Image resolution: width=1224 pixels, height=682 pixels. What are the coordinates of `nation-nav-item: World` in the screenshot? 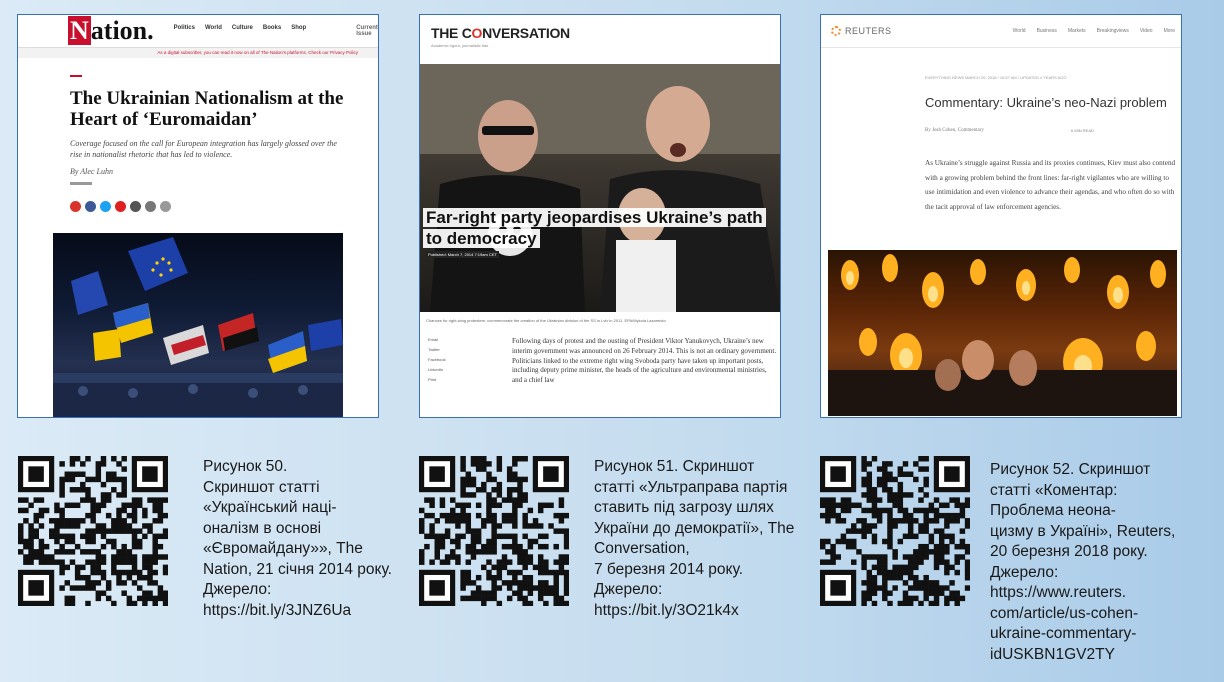 It's located at (213, 28).